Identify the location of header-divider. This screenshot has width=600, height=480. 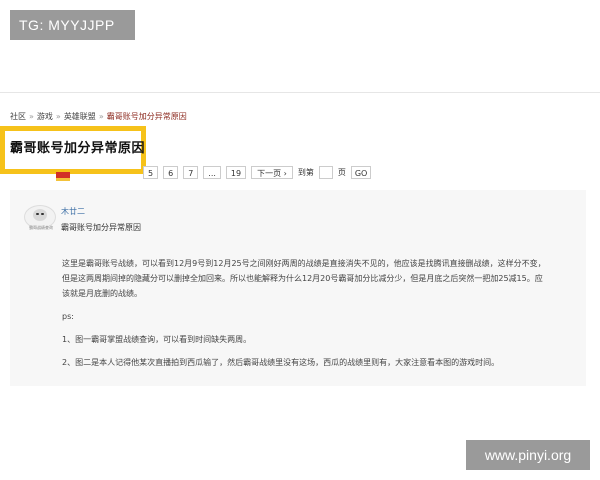
(300, 92).